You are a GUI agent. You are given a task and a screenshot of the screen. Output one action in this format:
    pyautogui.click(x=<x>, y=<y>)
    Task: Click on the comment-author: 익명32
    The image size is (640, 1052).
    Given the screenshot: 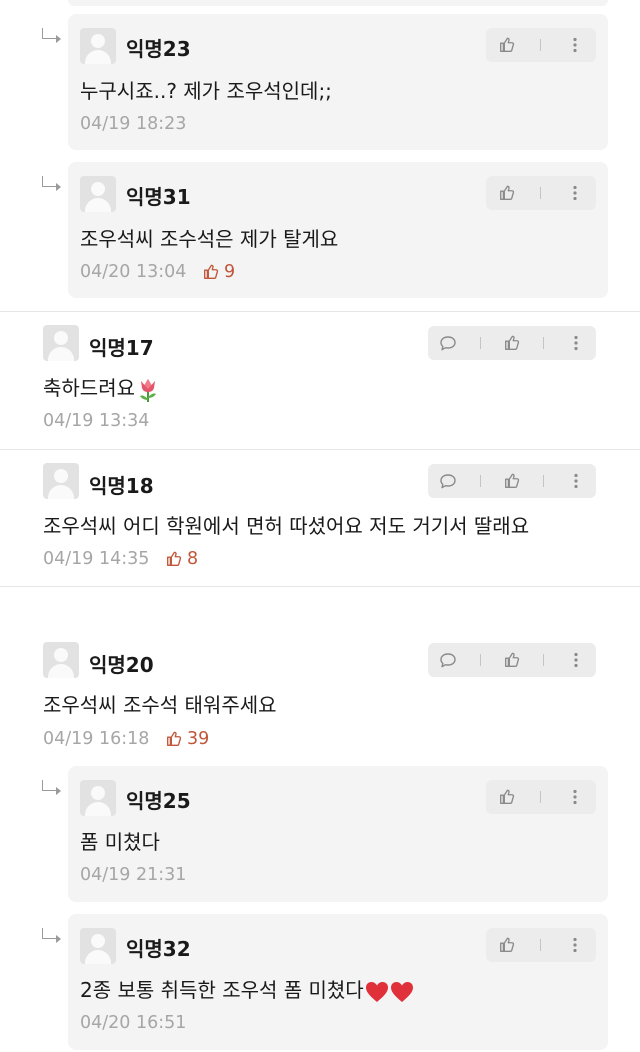 What is the action you would take?
    pyautogui.click(x=158, y=949)
    